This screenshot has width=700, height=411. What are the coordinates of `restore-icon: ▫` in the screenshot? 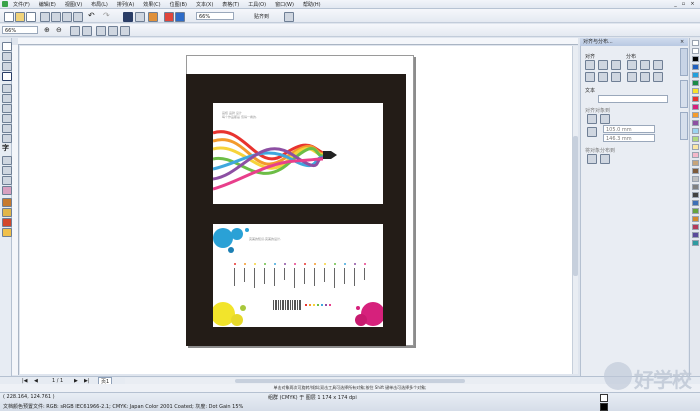 It's located at (683, 4).